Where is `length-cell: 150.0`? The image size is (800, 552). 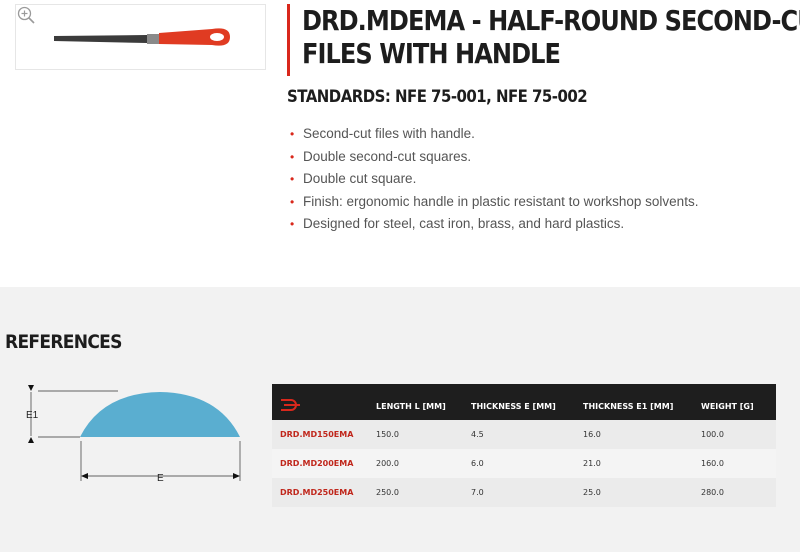 length-cell: 150.0 is located at coordinates (387, 434).